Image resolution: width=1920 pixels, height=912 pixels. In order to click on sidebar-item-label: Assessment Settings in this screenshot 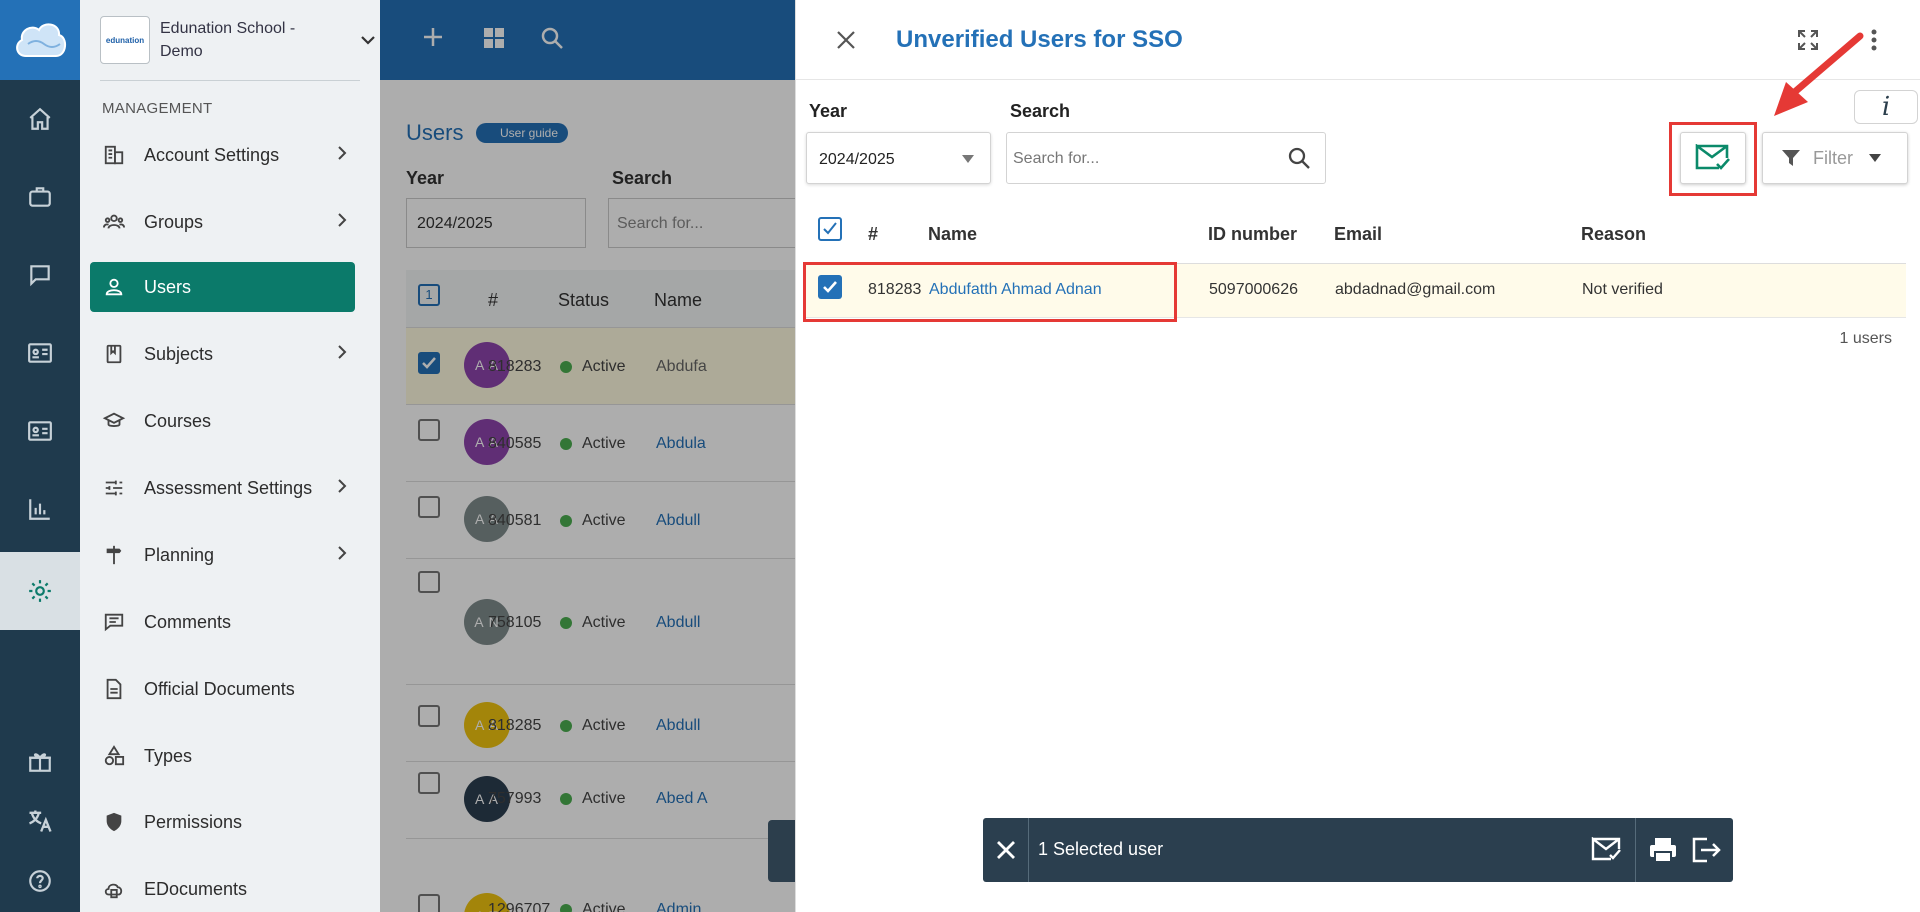, I will do `click(228, 487)`.